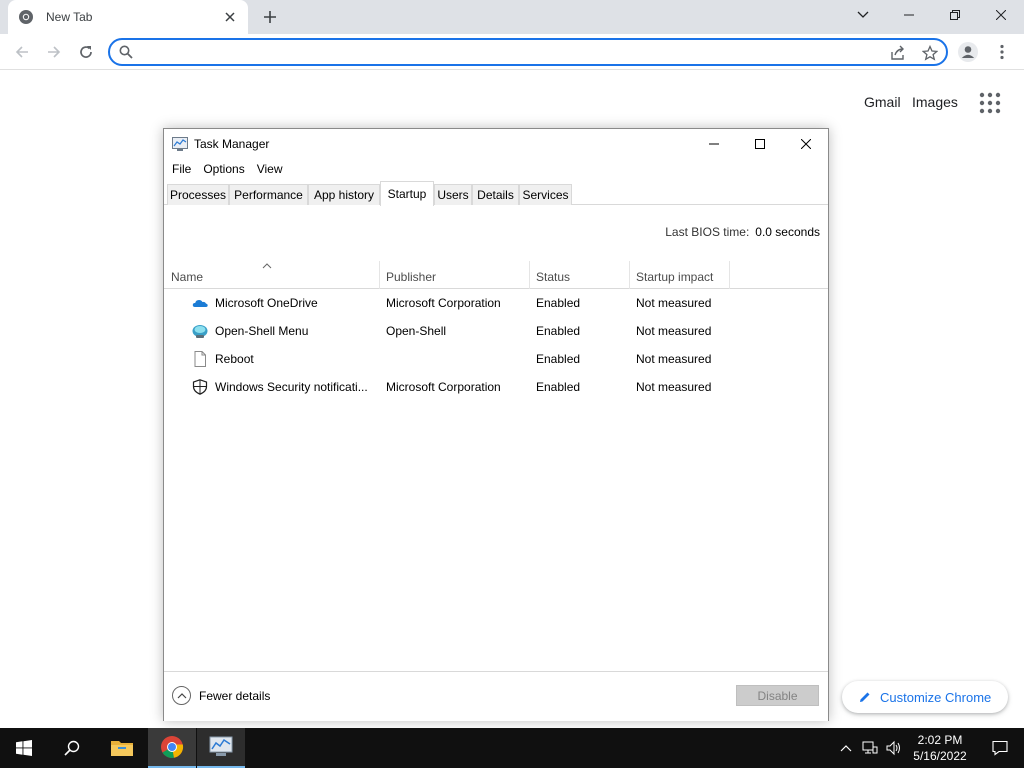 Image resolution: width=1024 pixels, height=768 pixels. What do you see at coordinates (235, 695) in the screenshot?
I see `fewer-details-label: Fewer details` at bounding box center [235, 695].